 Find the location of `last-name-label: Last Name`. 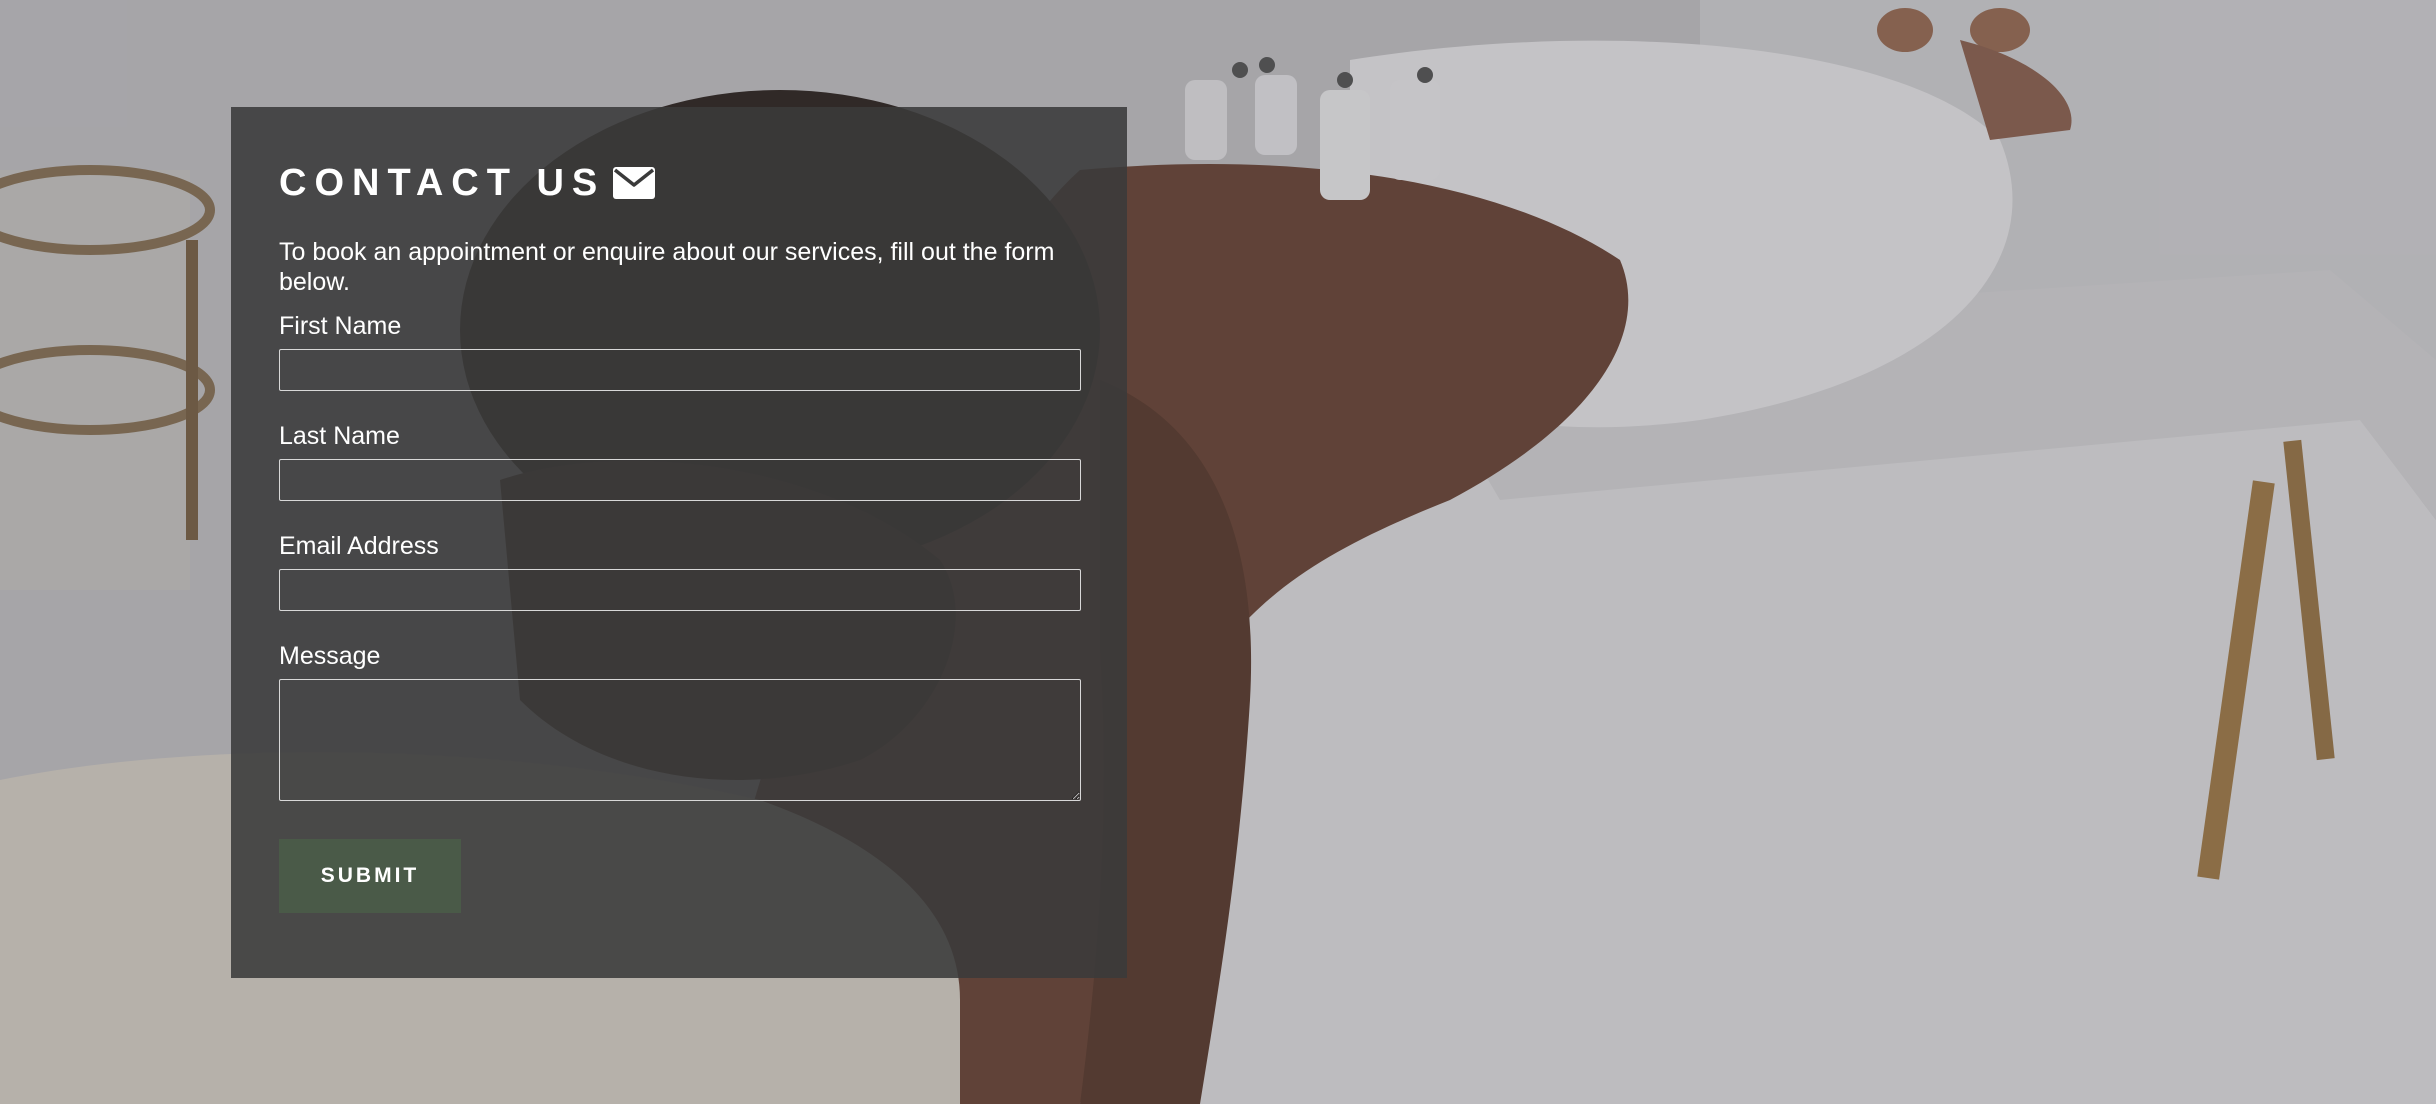

last-name-label: Last Name is located at coordinates (339, 436).